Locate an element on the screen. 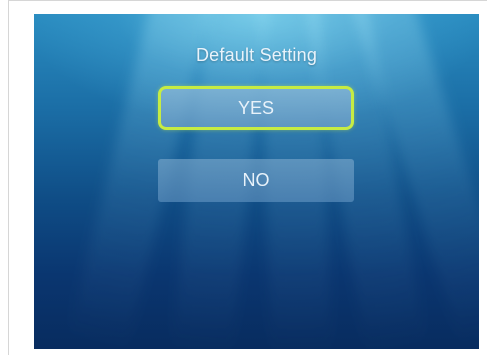  yes-button: YES is located at coordinates (256, 108).